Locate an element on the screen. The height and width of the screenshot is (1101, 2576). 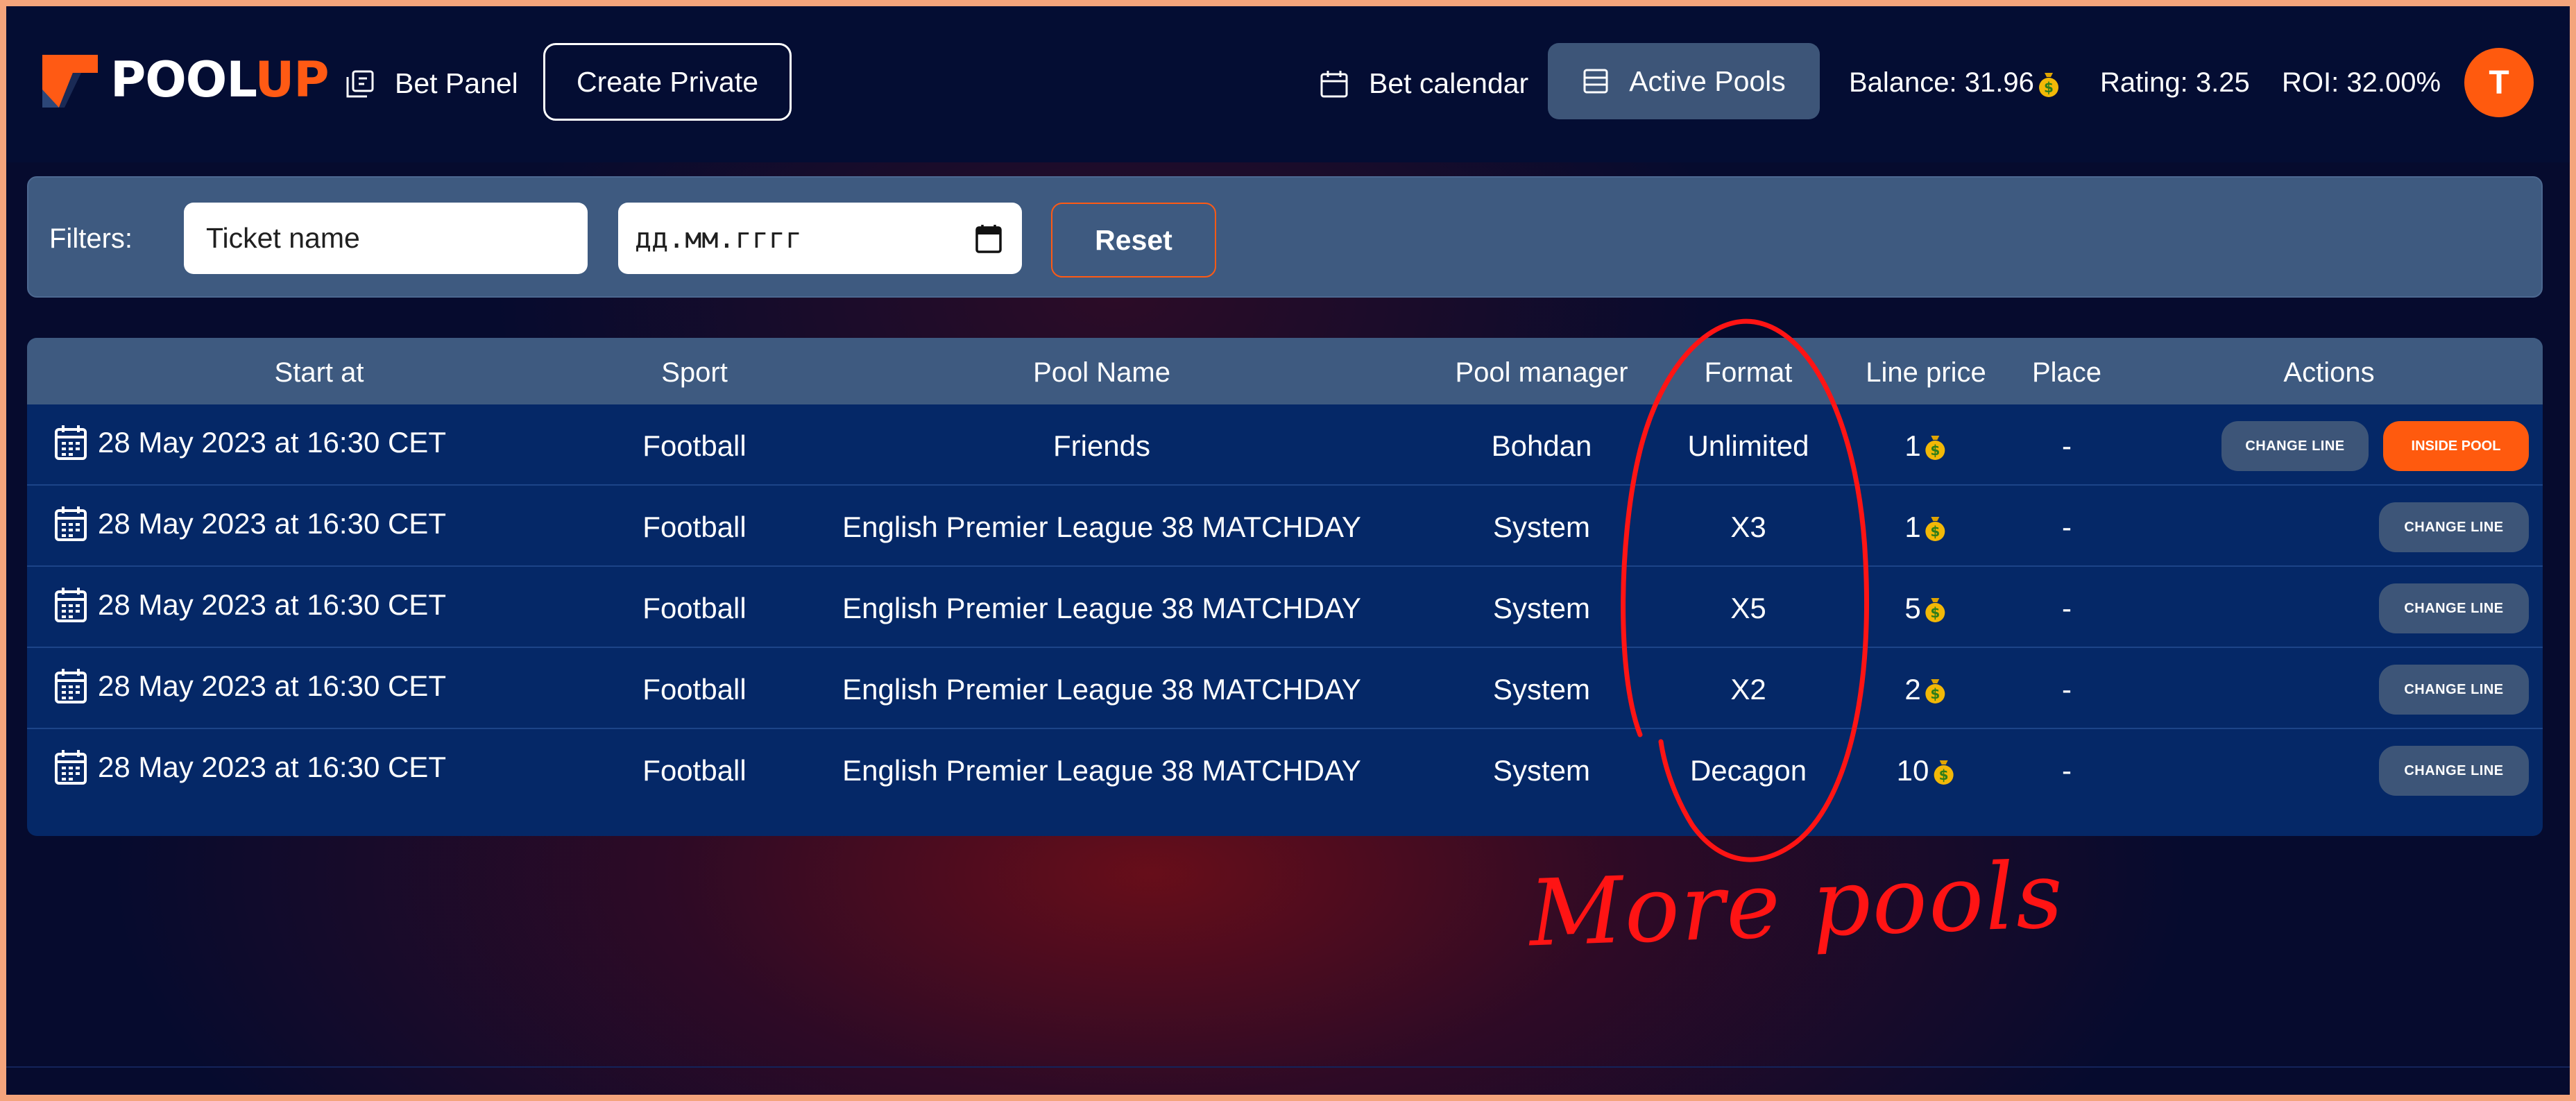
cell-format: Decagon is located at coordinates (1748, 770).